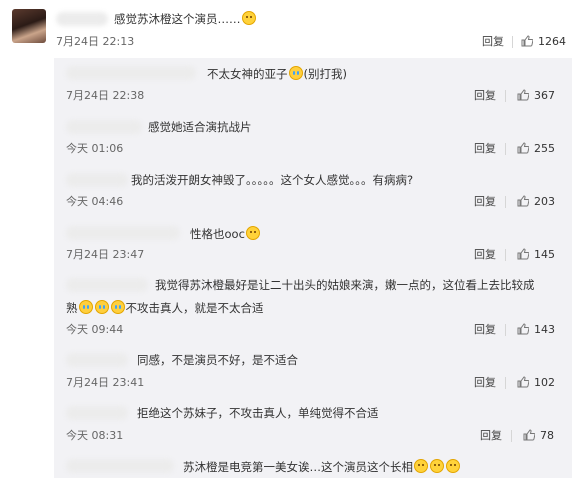  What do you see at coordinates (217, 360) in the screenshot?
I see `reply-text: 同感，不是演员不好，是不适合` at bounding box center [217, 360].